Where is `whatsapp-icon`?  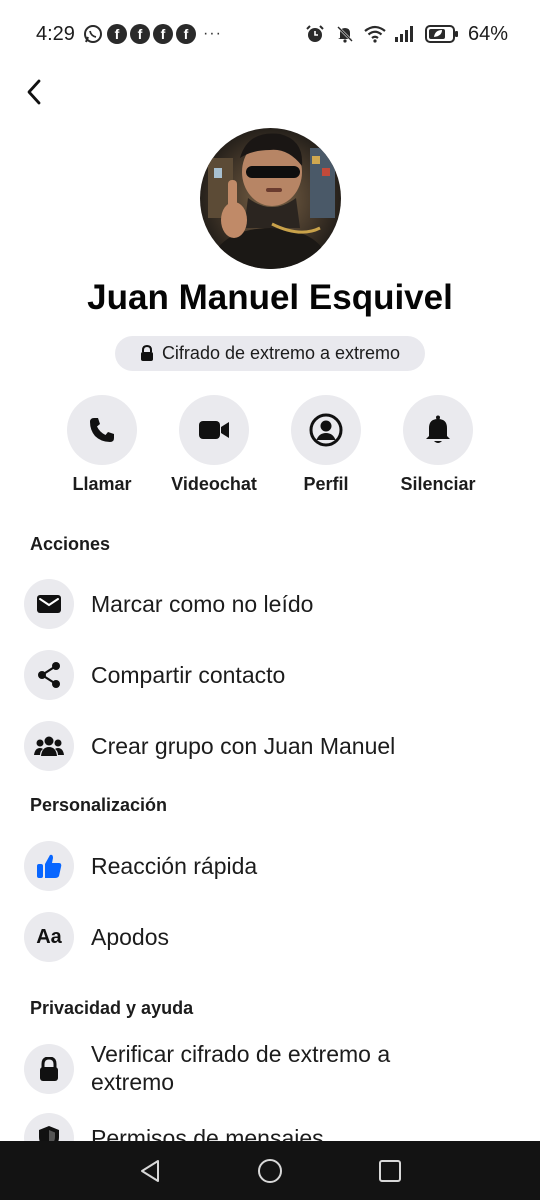
whatsapp-icon is located at coordinates (93, 34).